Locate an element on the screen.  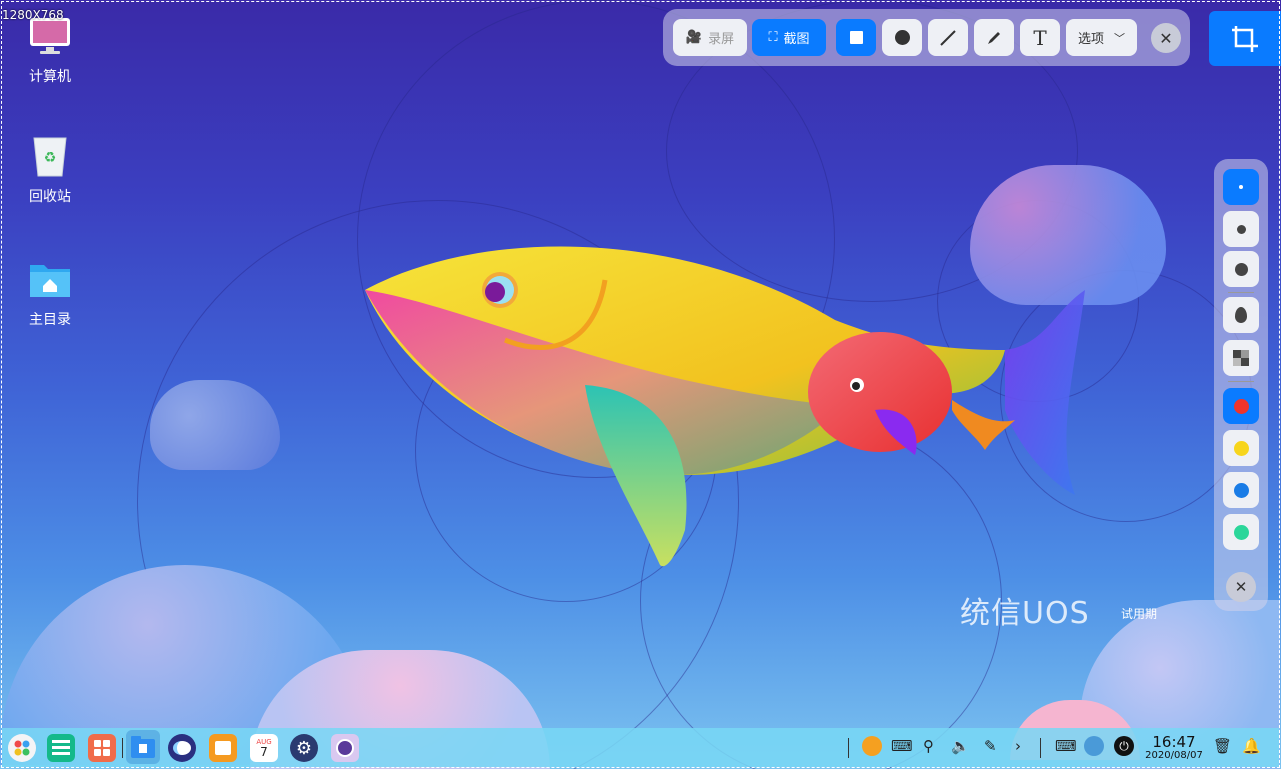
size-large-button is located at coordinates (1241, 269).